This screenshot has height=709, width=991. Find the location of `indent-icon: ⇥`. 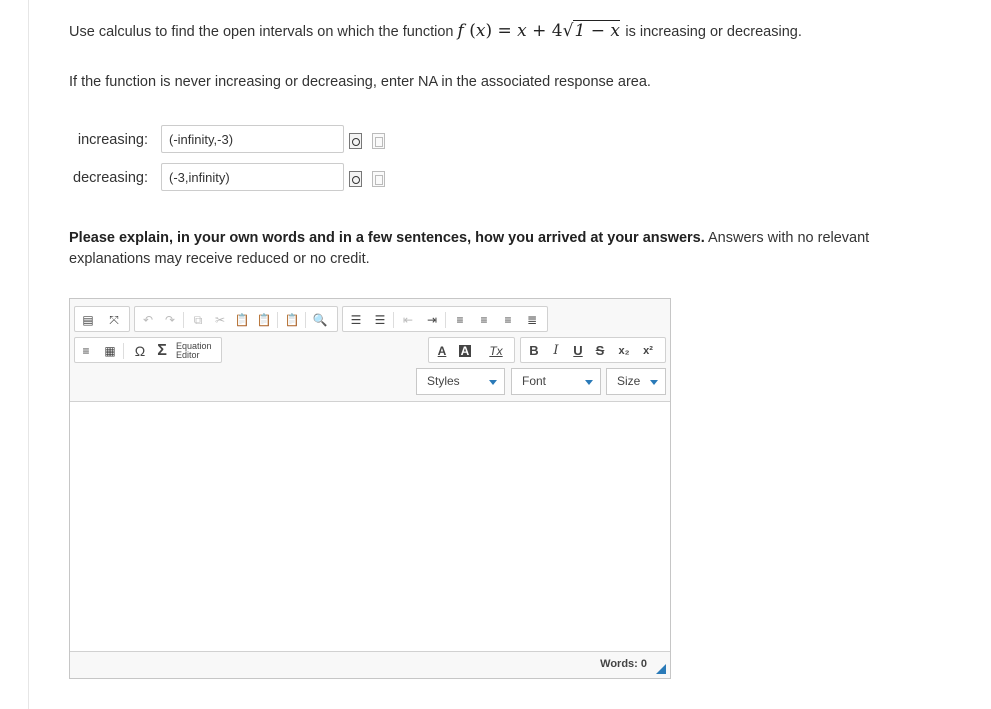

indent-icon: ⇥ is located at coordinates (432, 320).